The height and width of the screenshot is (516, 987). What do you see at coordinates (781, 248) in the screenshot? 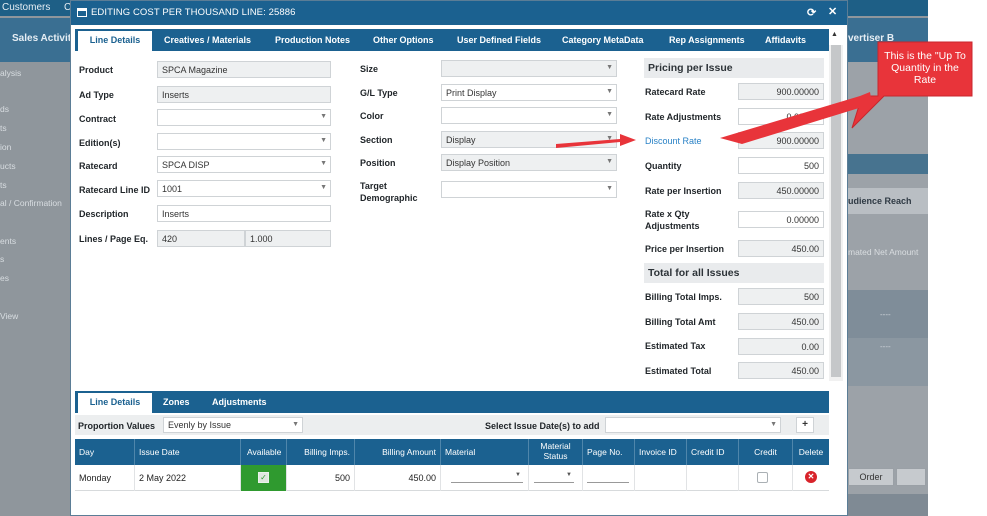
I see `price-per-insertion-field: 450.00` at bounding box center [781, 248].